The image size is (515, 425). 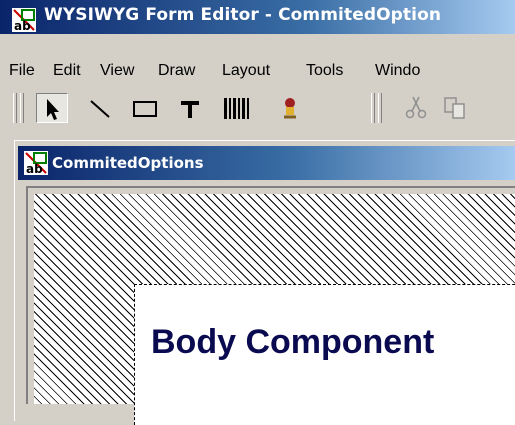 What do you see at coordinates (324, 71) in the screenshot?
I see `menu-tools: Tools` at bounding box center [324, 71].